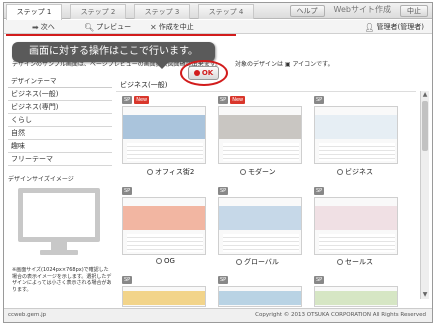 This screenshot has height=325, width=436. Describe the element at coordinates (60, 133) in the screenshot. I see `sidebar-item-nature: 自然` at that location.